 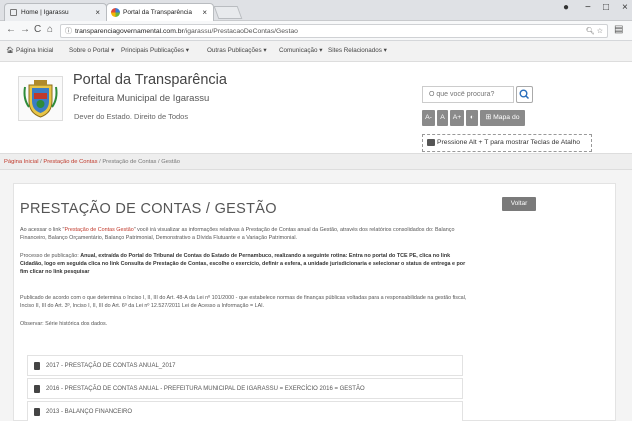 I want to click on contrast-icon: ◐, so click(x=472, y=117).